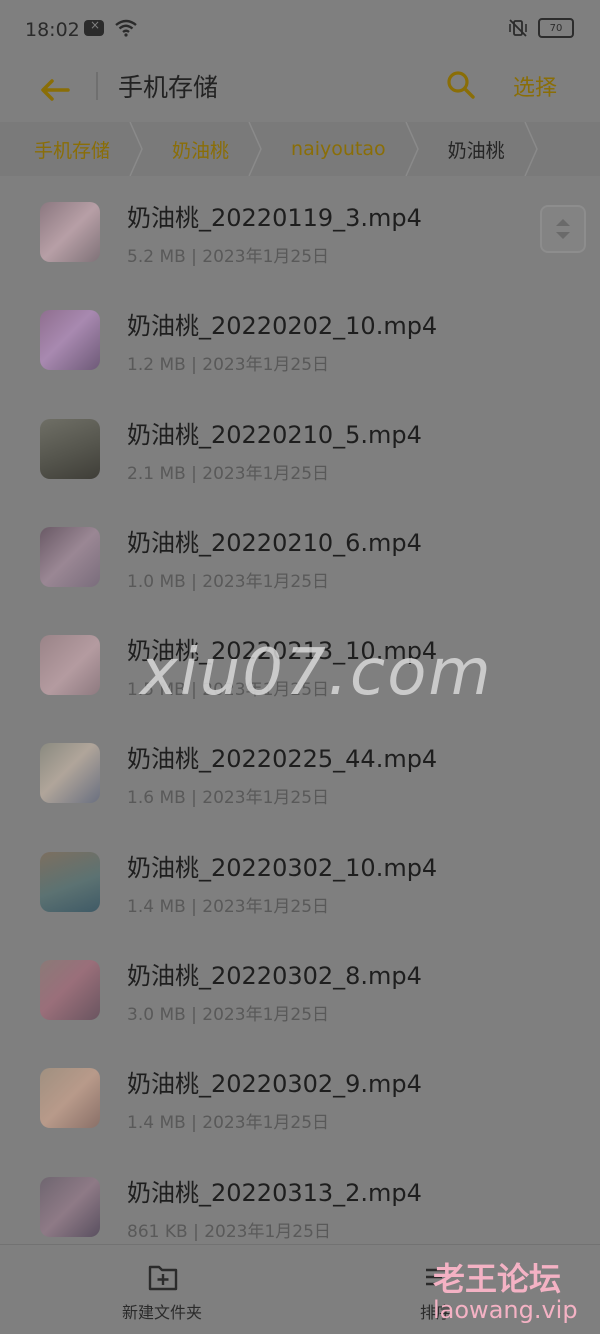 Image resolution: width=600 pixels, height=1334 pixels. What do you see at coordinates (274, 976) in the screenshot?
I see `file-name: 奶油桃_20220302_8.mp4` at bounding box center [274, 976].